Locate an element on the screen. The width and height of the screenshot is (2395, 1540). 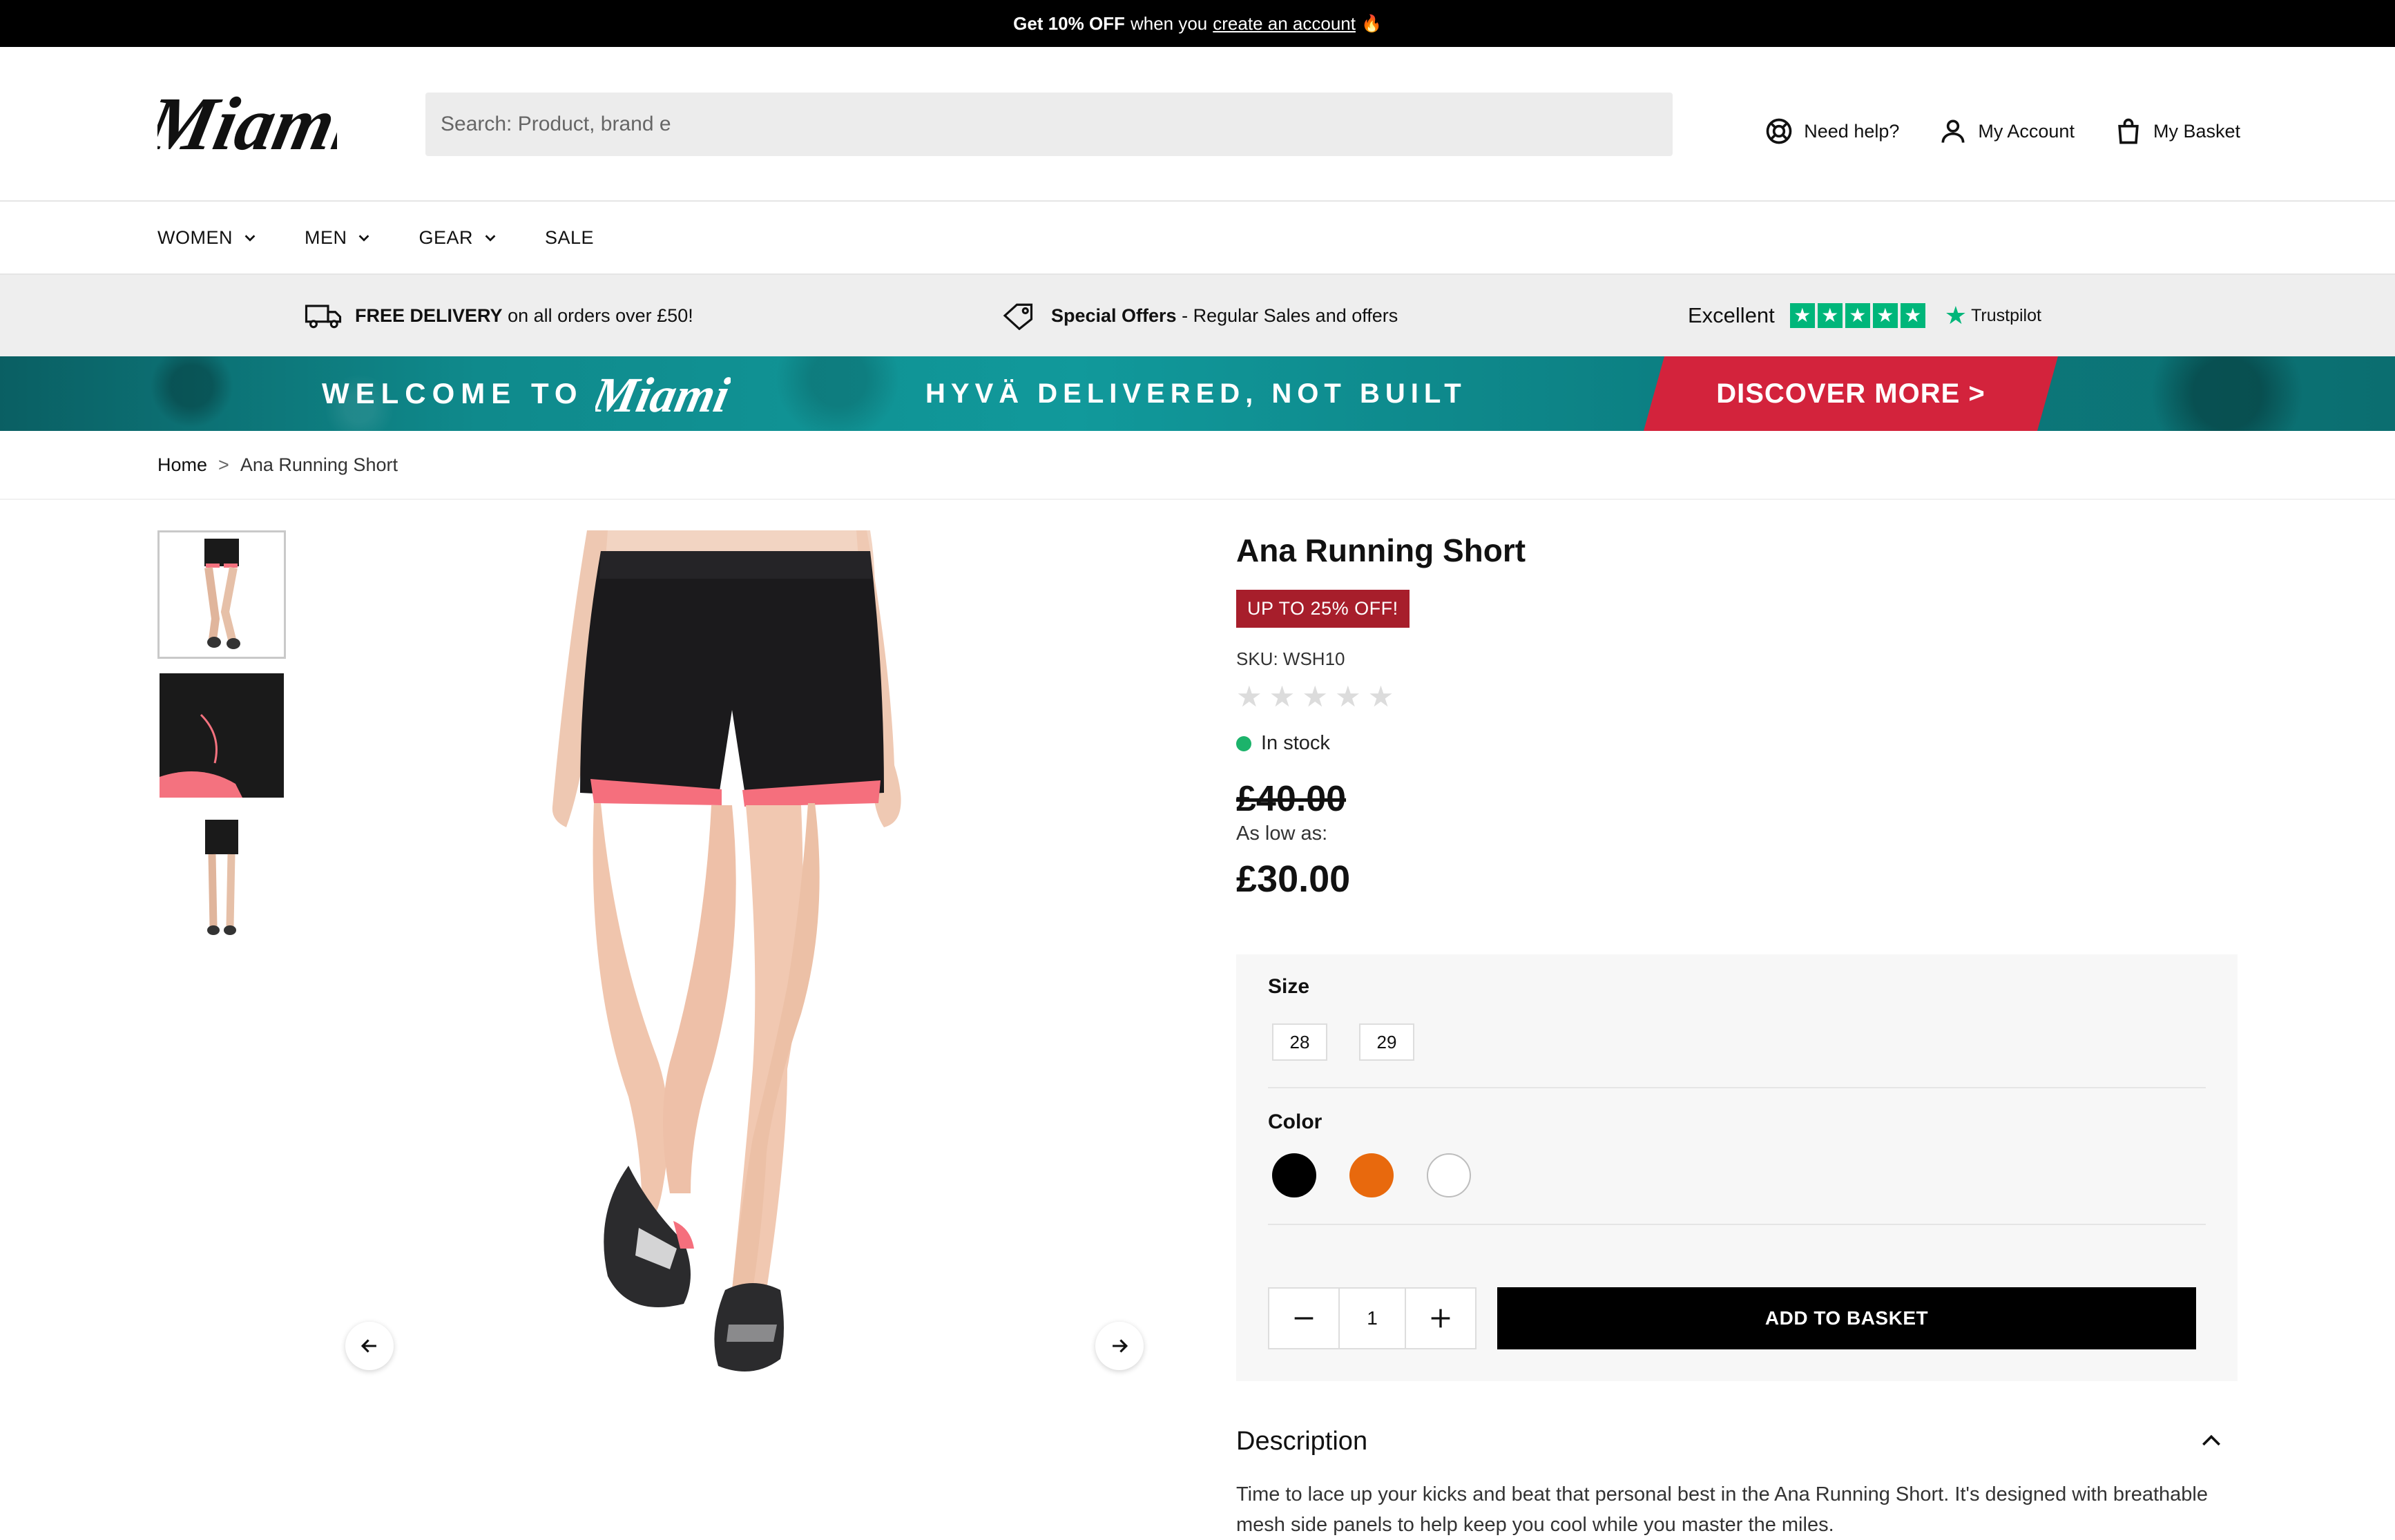
usp-delivery: FREE DELIVERY on all orders over £50! is located at coordinates (499, 315).